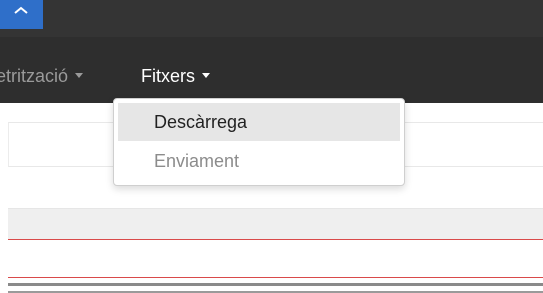 Image resolution: width=543 pixels, height=293 pixels. What do you see at coordinates (21, 10) in the screenshot?
I see `chevron-icon` at bounding box center [21, 10].